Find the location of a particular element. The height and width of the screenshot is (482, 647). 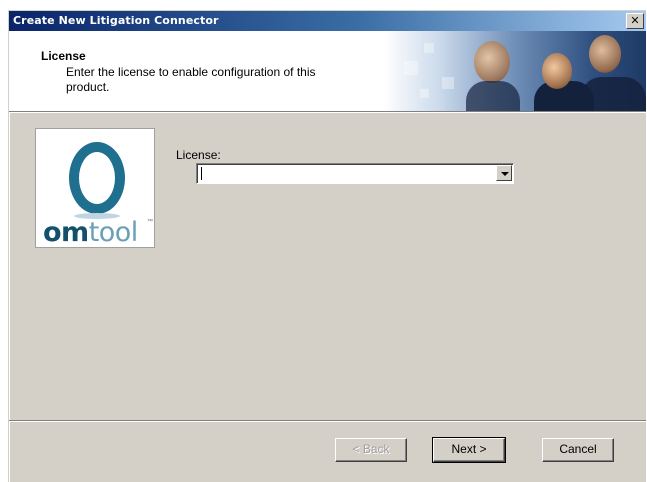

title-bar: Create New Litigation Connector ✕ is located at coordinates (327, 21).